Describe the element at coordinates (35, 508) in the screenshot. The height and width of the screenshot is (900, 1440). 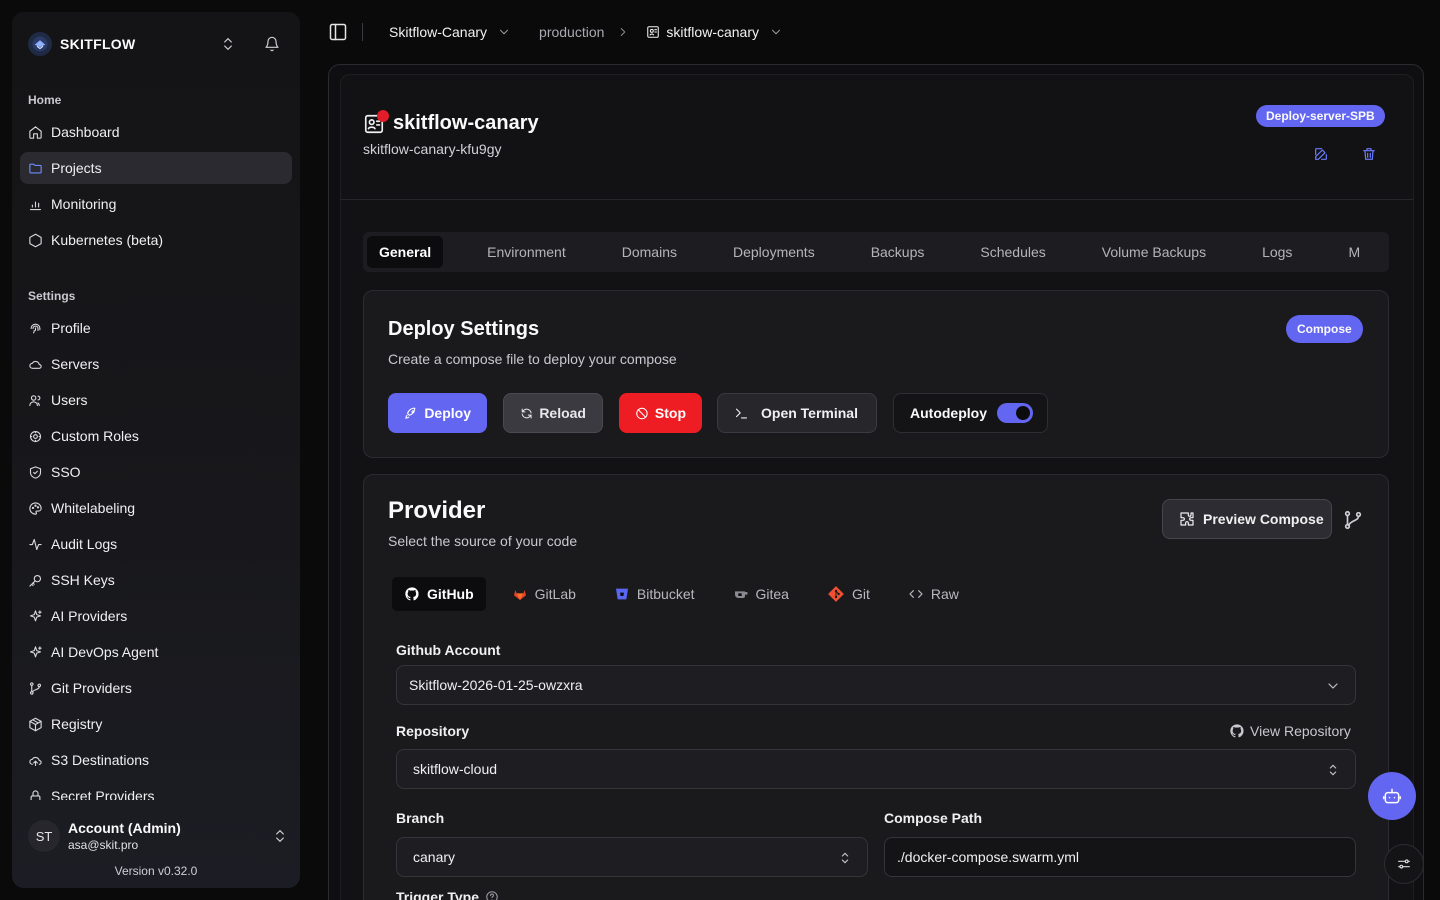
I see `palette-icon` at that location.